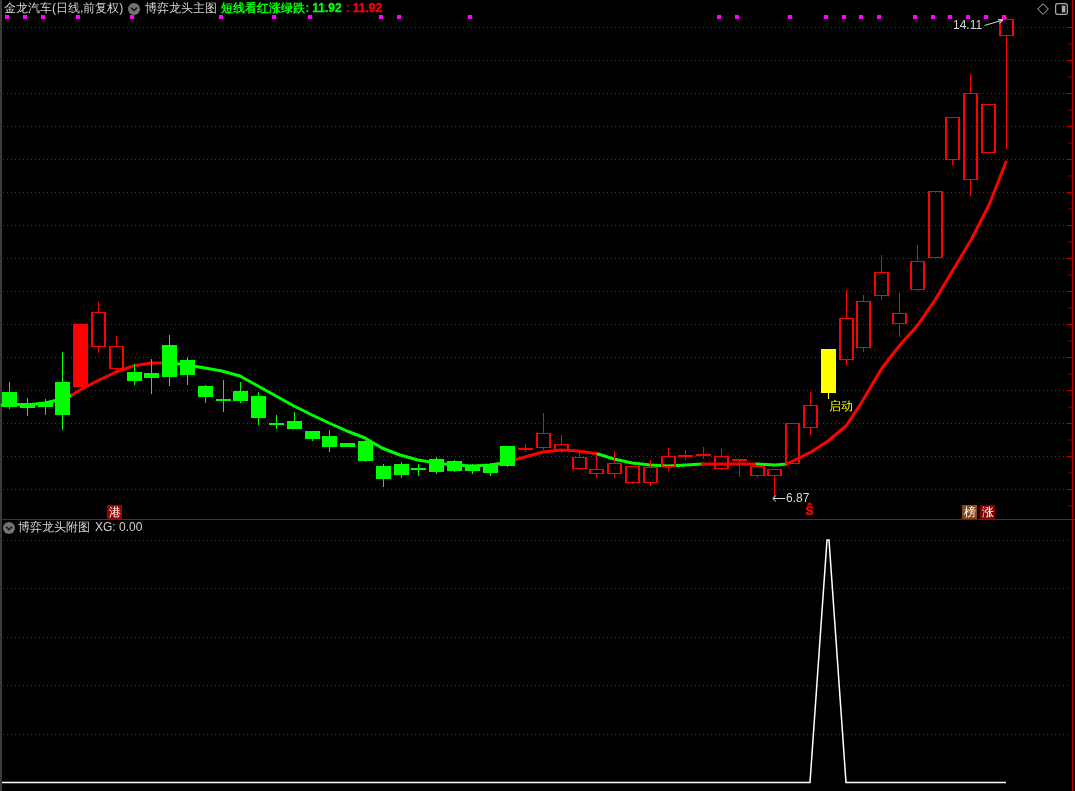  Describe the element at coordinates (54, 527) in the screenshot. I see `indicator-name: 博弈龙头附图` at that location.